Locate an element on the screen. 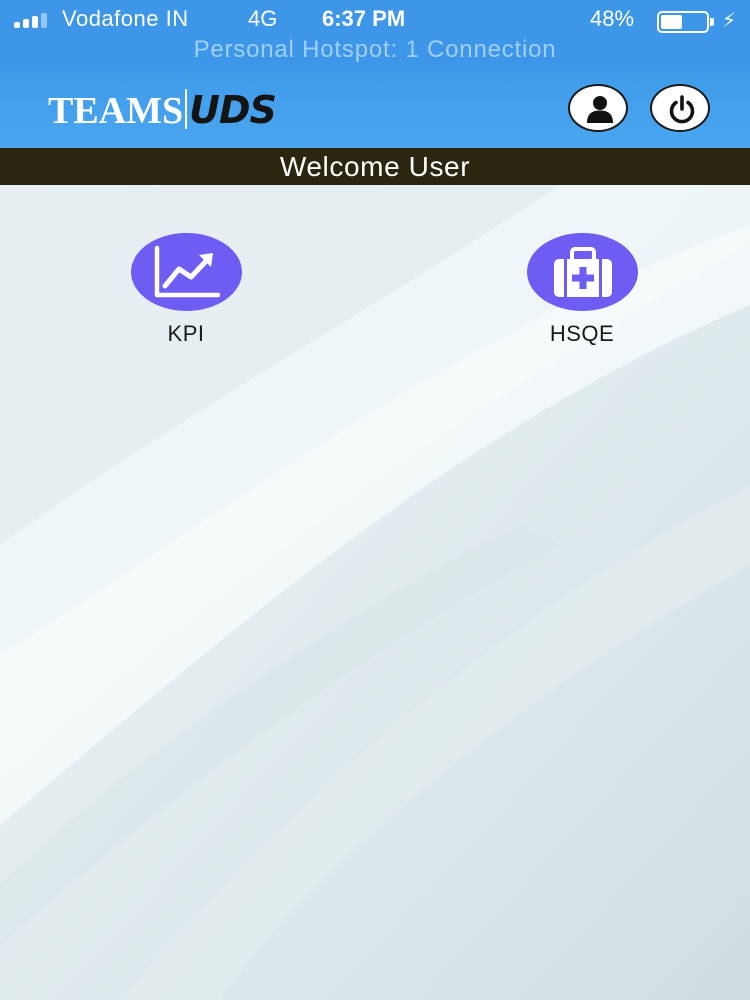  hsqe-label: HSQE is located at coordinates (582, 334).